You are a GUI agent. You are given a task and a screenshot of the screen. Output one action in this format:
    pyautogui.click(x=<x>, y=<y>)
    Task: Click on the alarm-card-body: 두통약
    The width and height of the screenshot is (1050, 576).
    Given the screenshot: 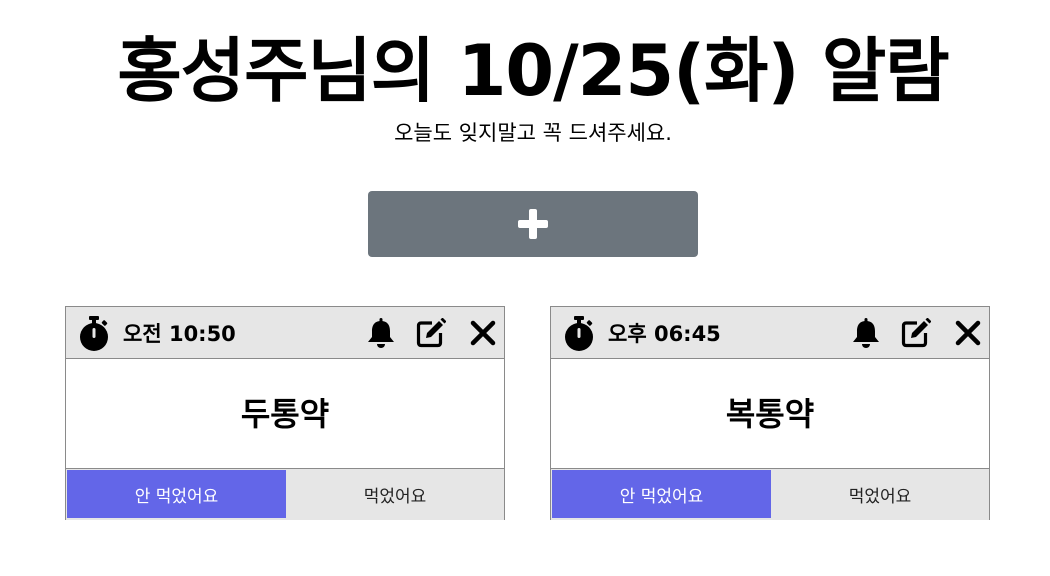 What is the action you would take?
    pyautogui.click(x=285, y=413)
    